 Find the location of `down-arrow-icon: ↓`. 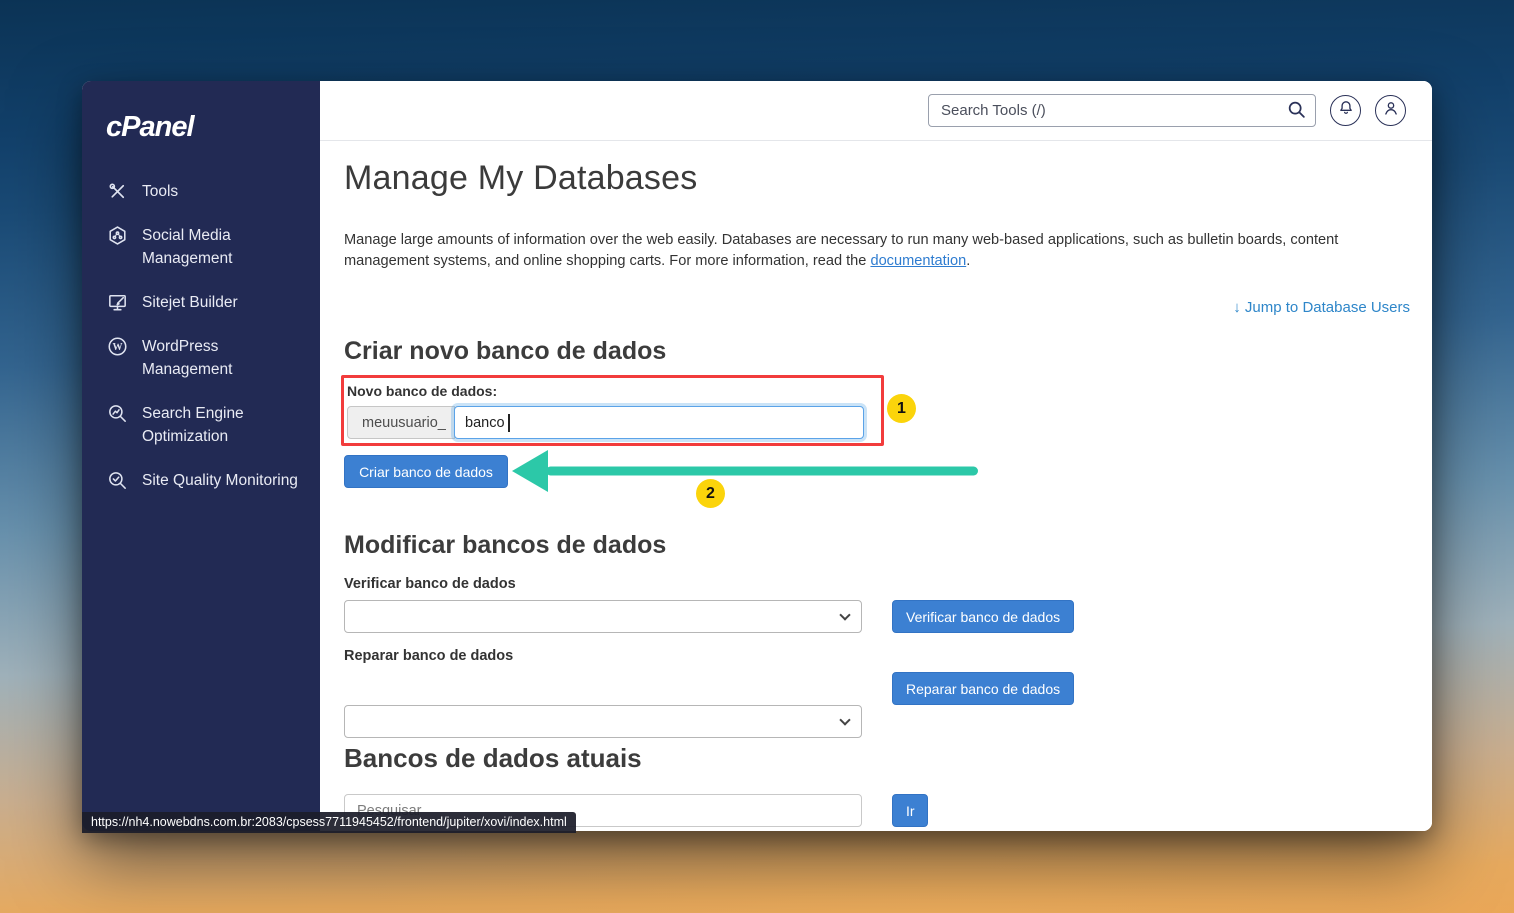

down-arrow-icon: ↓ is located at coordinates (1237, 307).